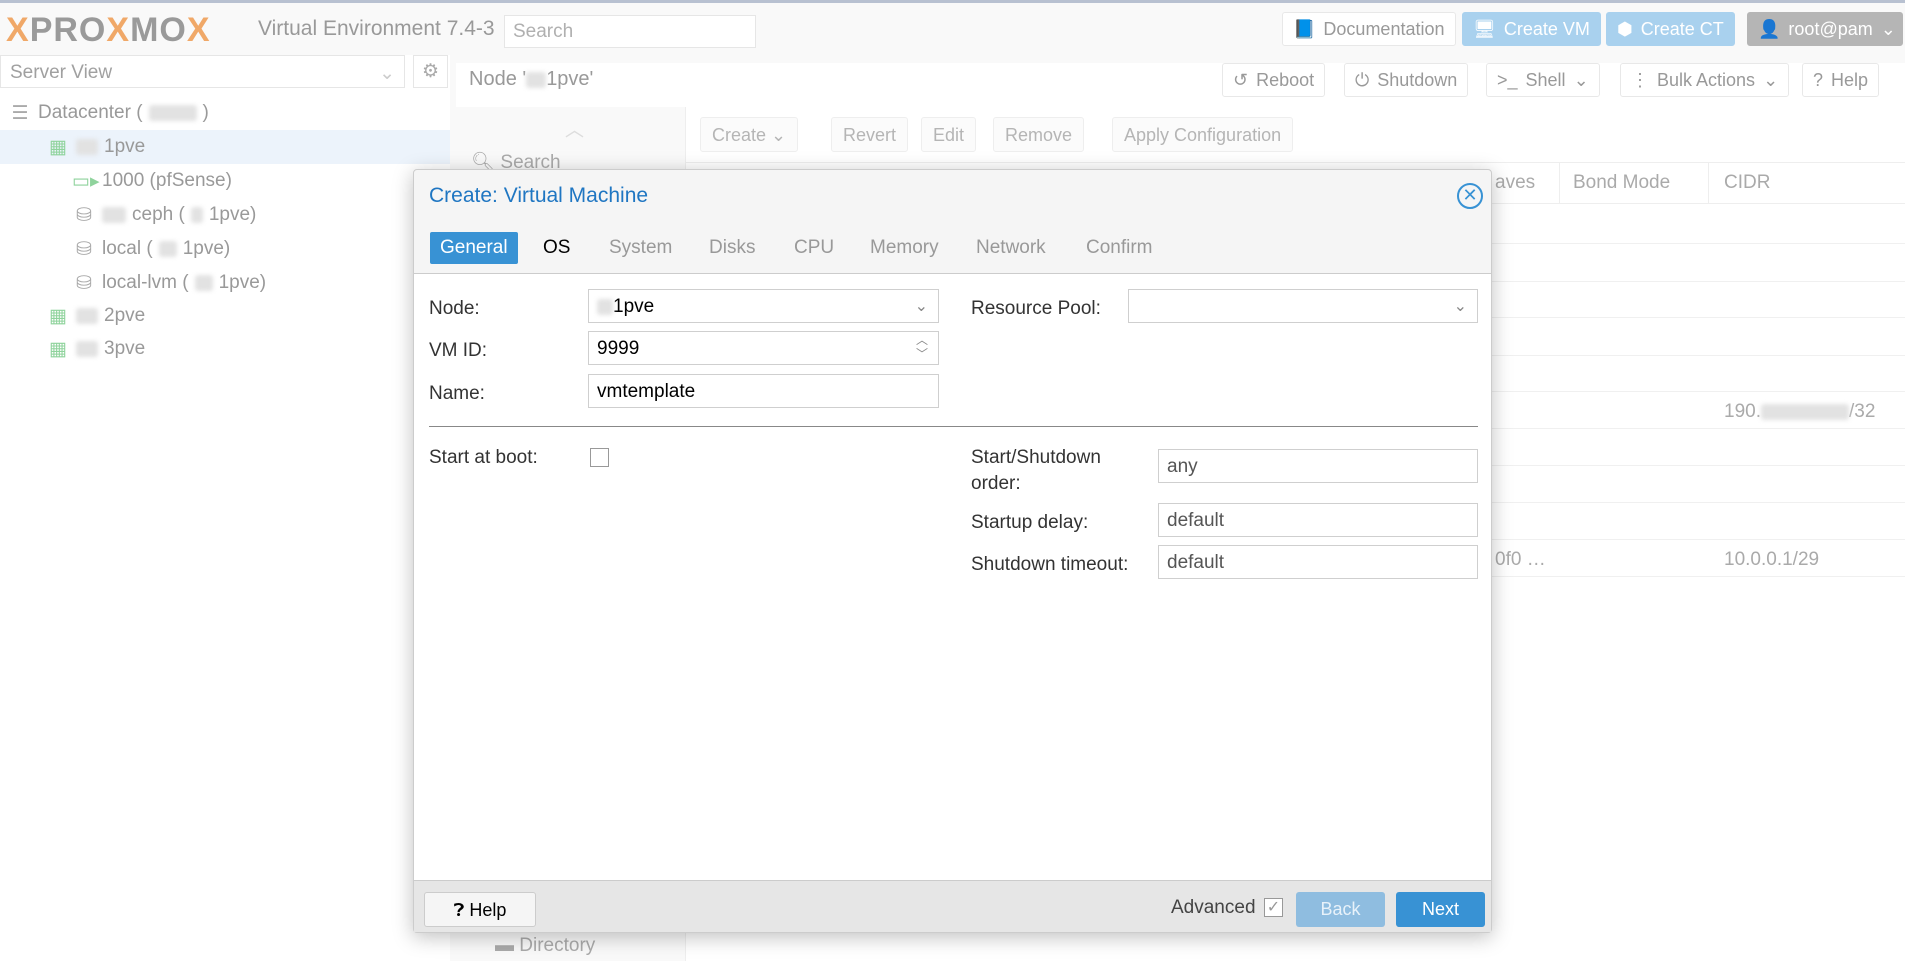 This screenshot has height=961, width=1905. What do you see at coordinates (1274, 80) in the screenshot?
I see `reboot-button: ↺ Reboot` at bounding box center [1274, 80].